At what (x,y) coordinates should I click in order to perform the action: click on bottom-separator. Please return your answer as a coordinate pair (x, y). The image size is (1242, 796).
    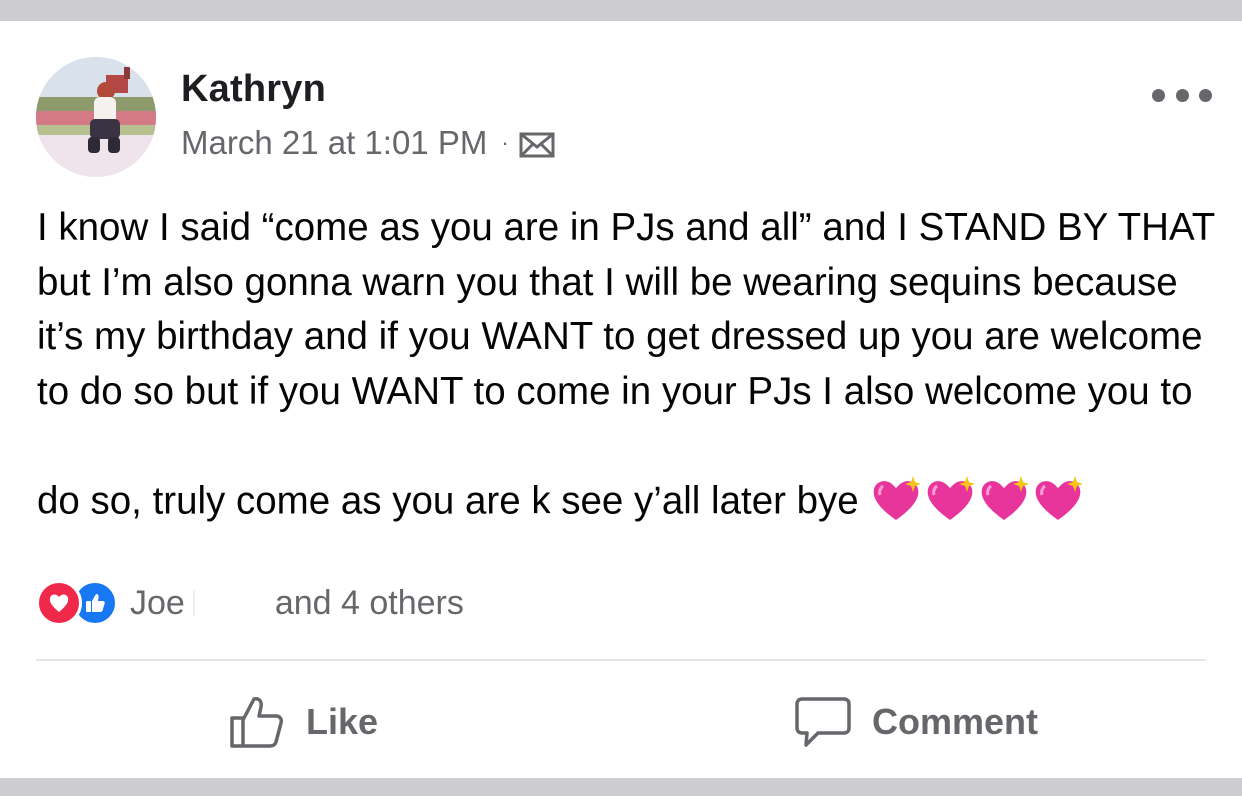
    Looking at the image, I should click on (621, 787).